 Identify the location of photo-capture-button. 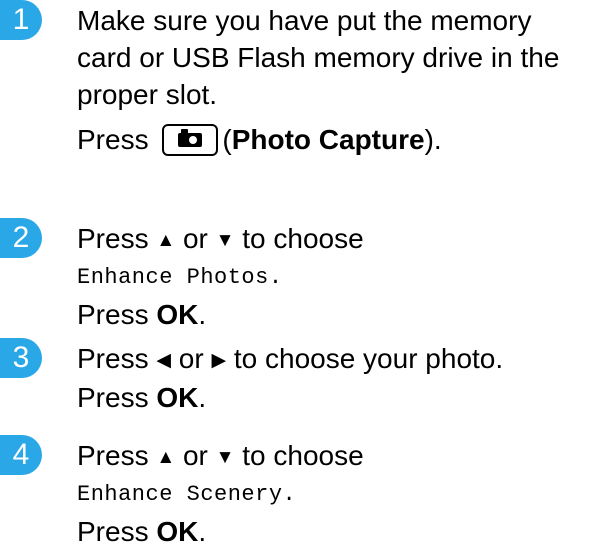
(190, 139).